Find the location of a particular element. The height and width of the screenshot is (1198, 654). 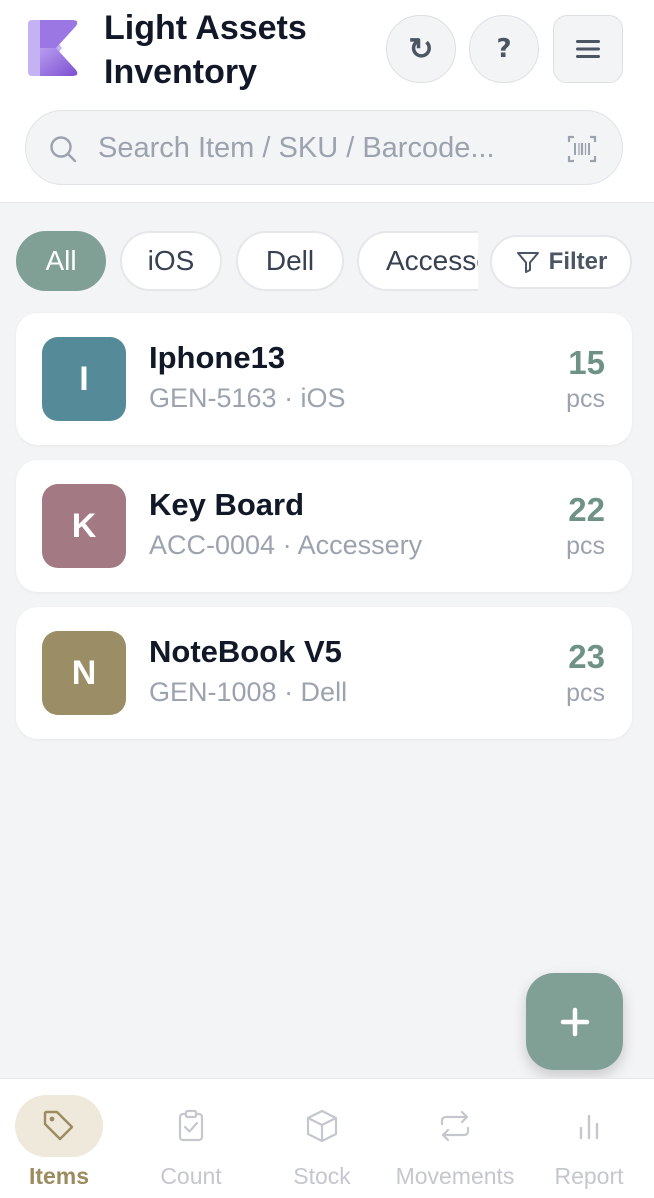

item-avatar: I is located at coordinates (84, 379).